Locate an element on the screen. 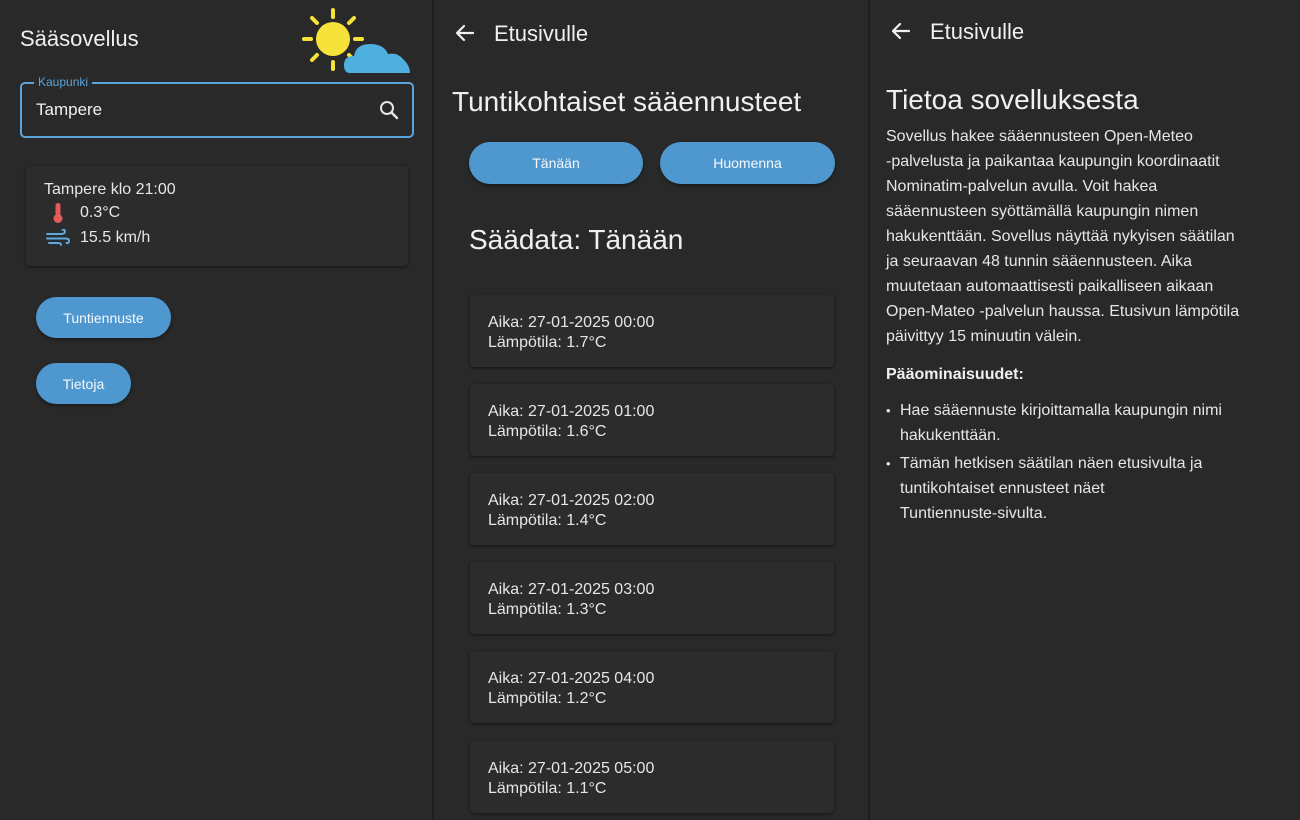 This screenshot has height=820, width=1300. description-line: sääennusteen syöttämällä kaupungin nimen is located at coordinates (1042, 211).